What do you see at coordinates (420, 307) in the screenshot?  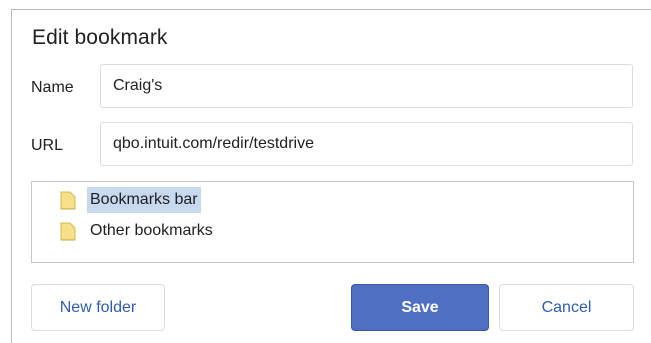 I see `save-button: Save` at bounding box center [420, 307].